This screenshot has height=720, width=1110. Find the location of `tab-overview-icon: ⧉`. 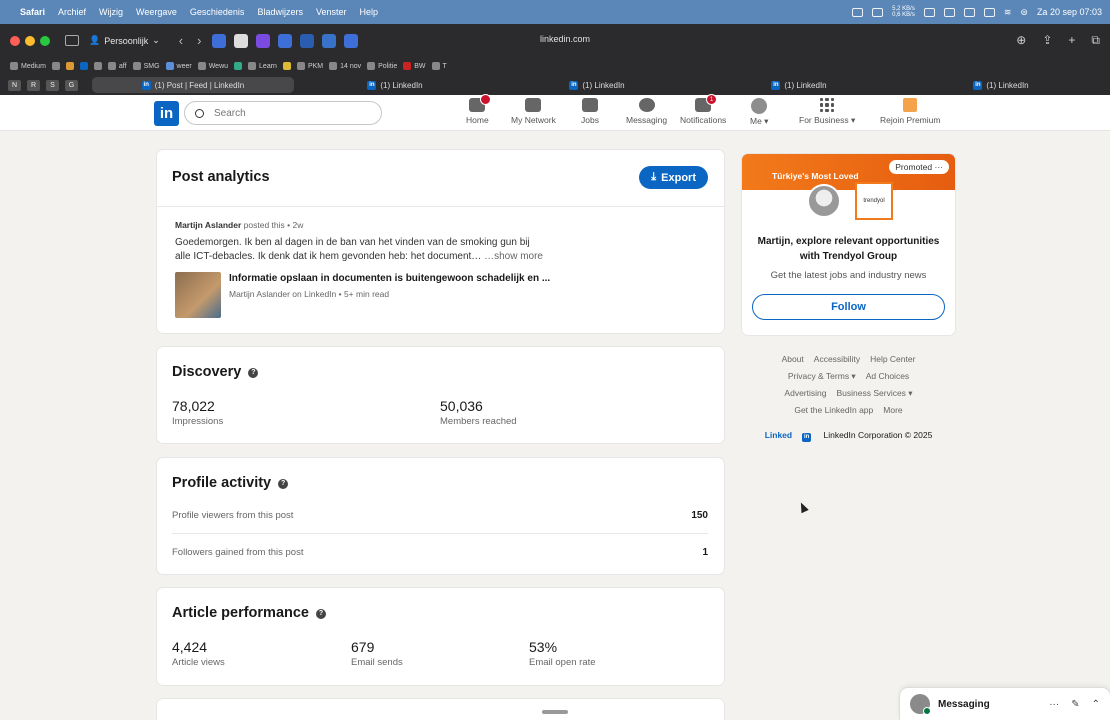

tab-overview-icon: ⧉ is located at coordinates (1095, 40).